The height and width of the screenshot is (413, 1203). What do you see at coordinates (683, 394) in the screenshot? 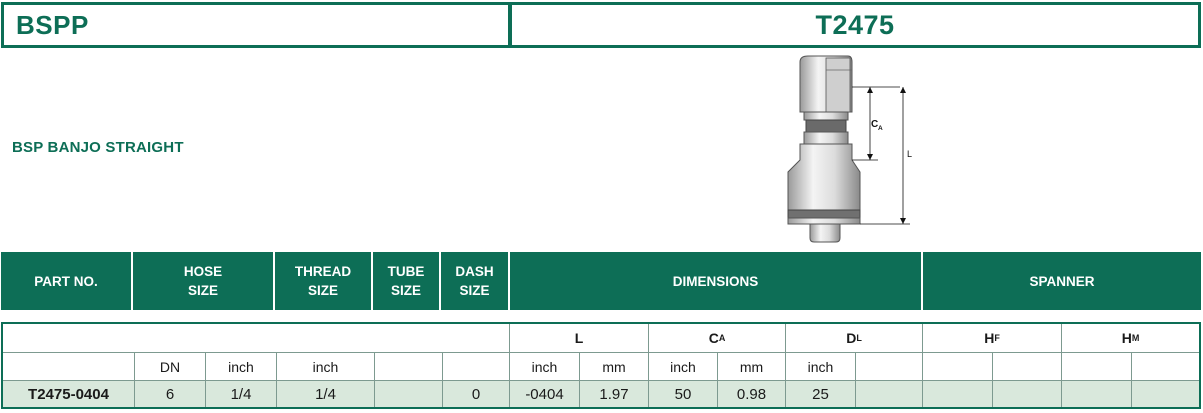
I see `cell-ca-inch: 50` at bounding box center [683, 394].